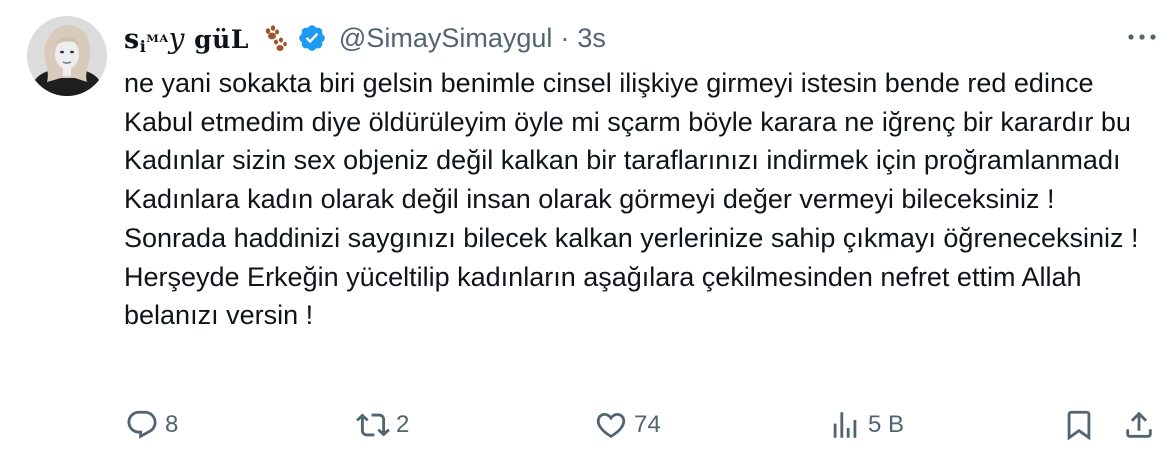 The image size is (1174, 462). Describe the element at coordinates (845, 425) in the screenshot. I see `views-chart-icon` at that location.